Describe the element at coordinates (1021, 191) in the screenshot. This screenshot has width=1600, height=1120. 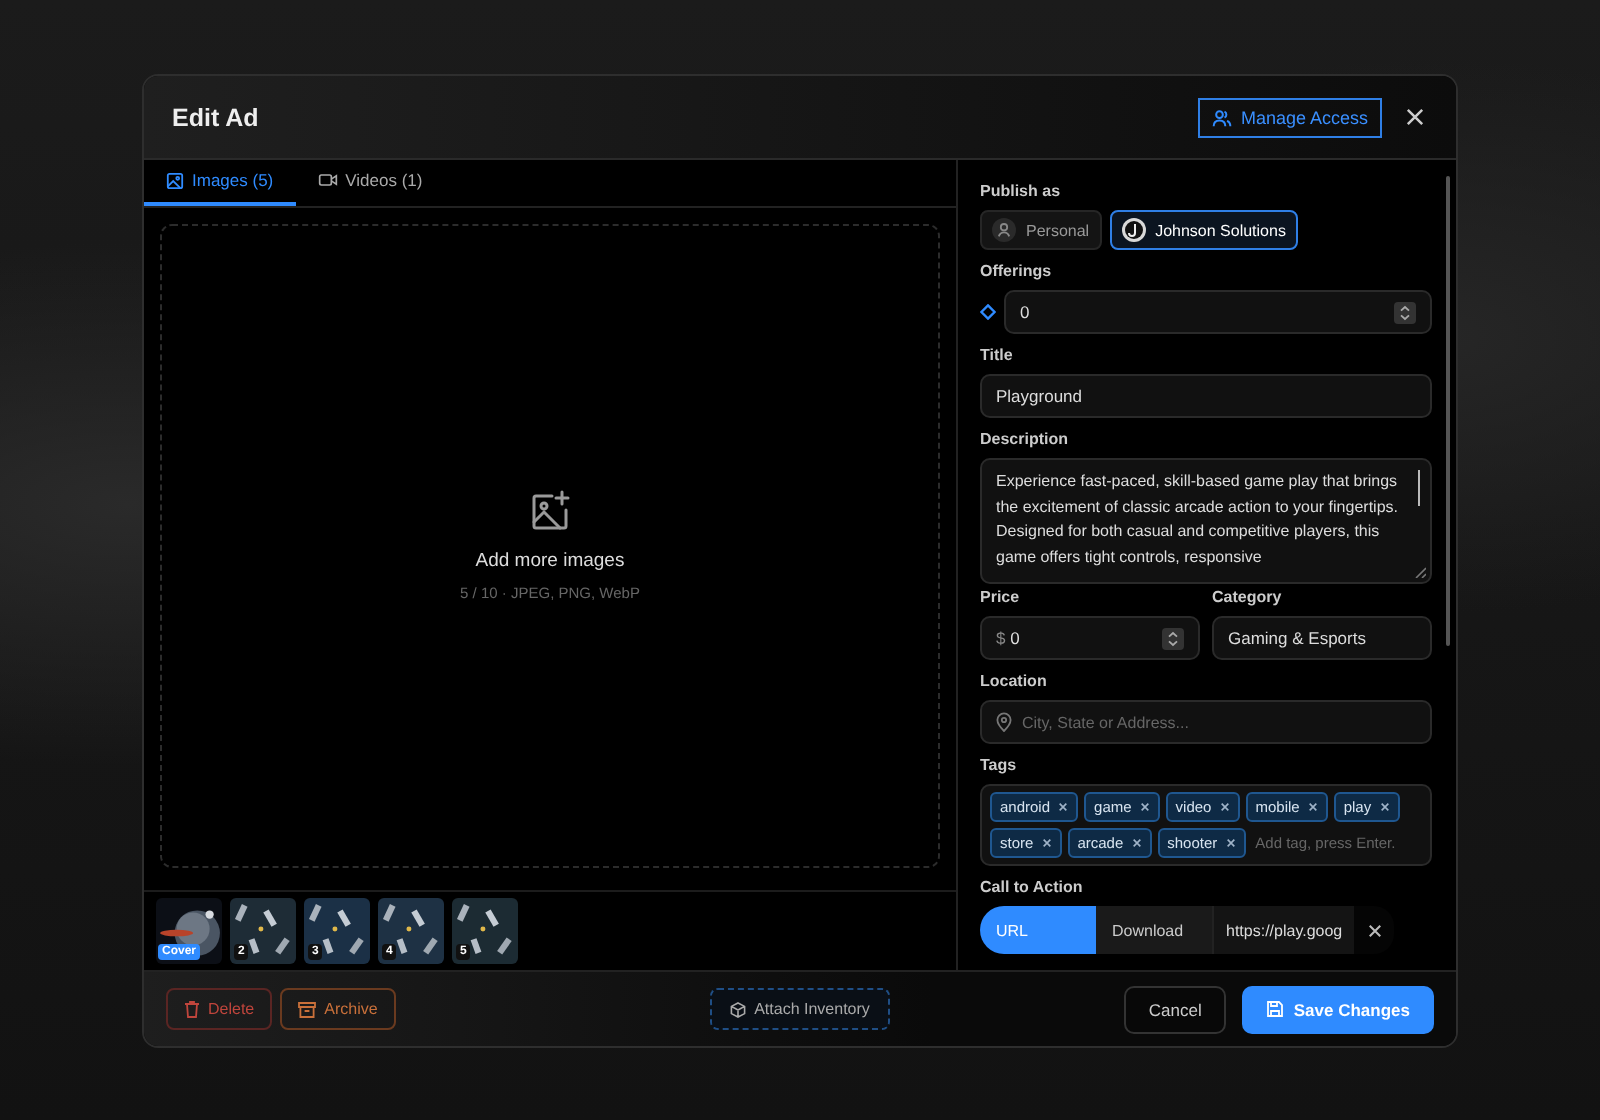
I see `field-label: Publish as` at that location.